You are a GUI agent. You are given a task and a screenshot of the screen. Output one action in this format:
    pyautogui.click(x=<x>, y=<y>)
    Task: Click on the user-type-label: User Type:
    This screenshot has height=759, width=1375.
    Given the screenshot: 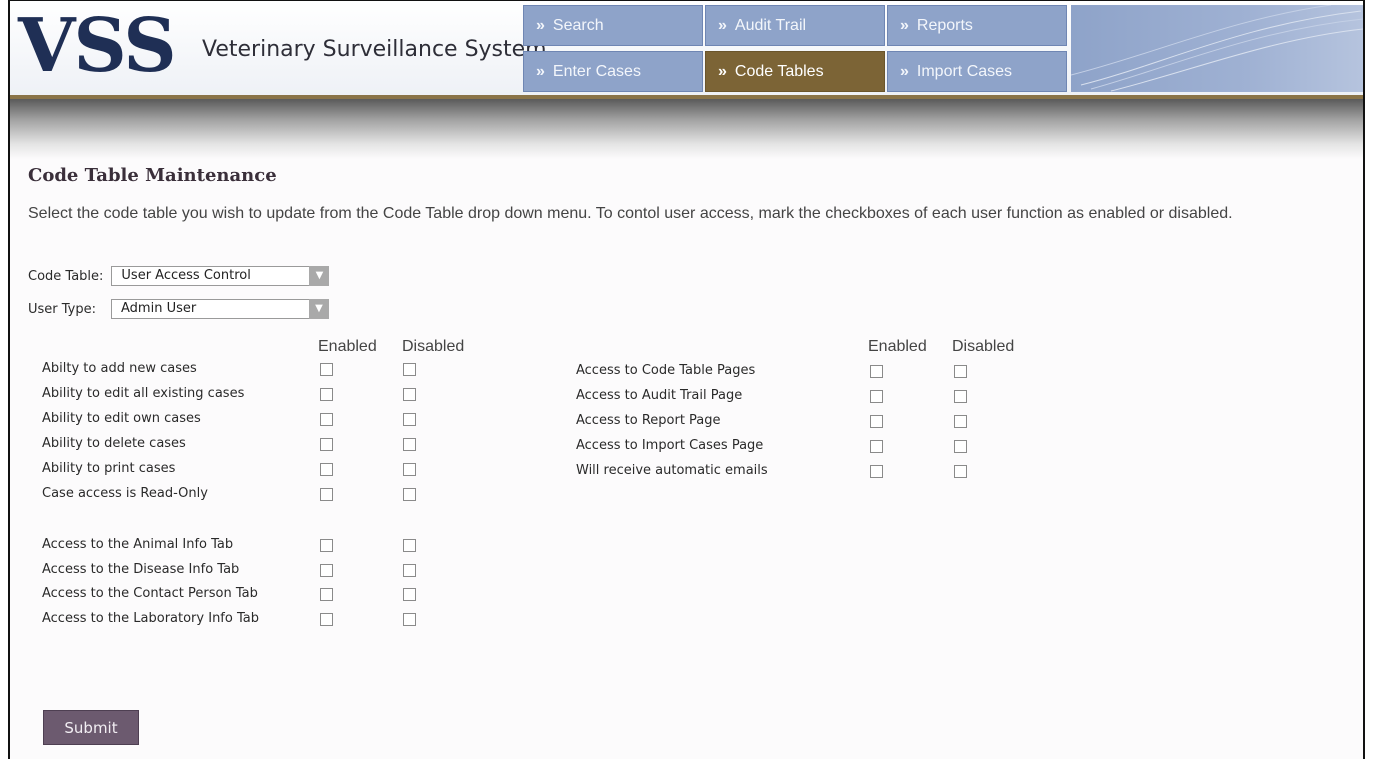 What is the action you would take?
    pyautogui.click(x=62, y=309)
    